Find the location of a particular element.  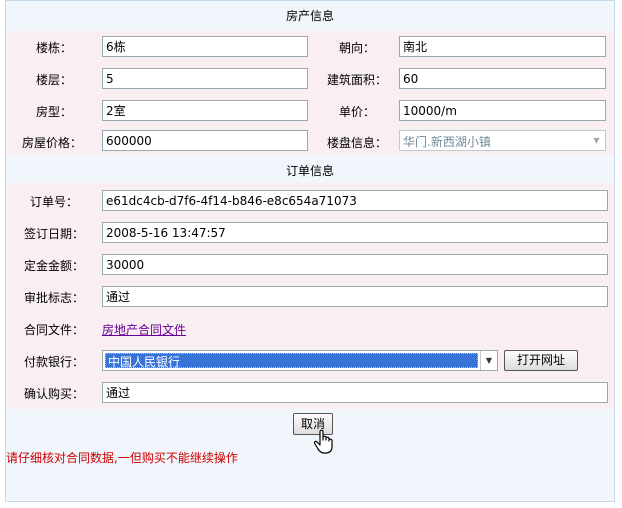

orientation-label: 朝向： is located at coordinates (357, 48).